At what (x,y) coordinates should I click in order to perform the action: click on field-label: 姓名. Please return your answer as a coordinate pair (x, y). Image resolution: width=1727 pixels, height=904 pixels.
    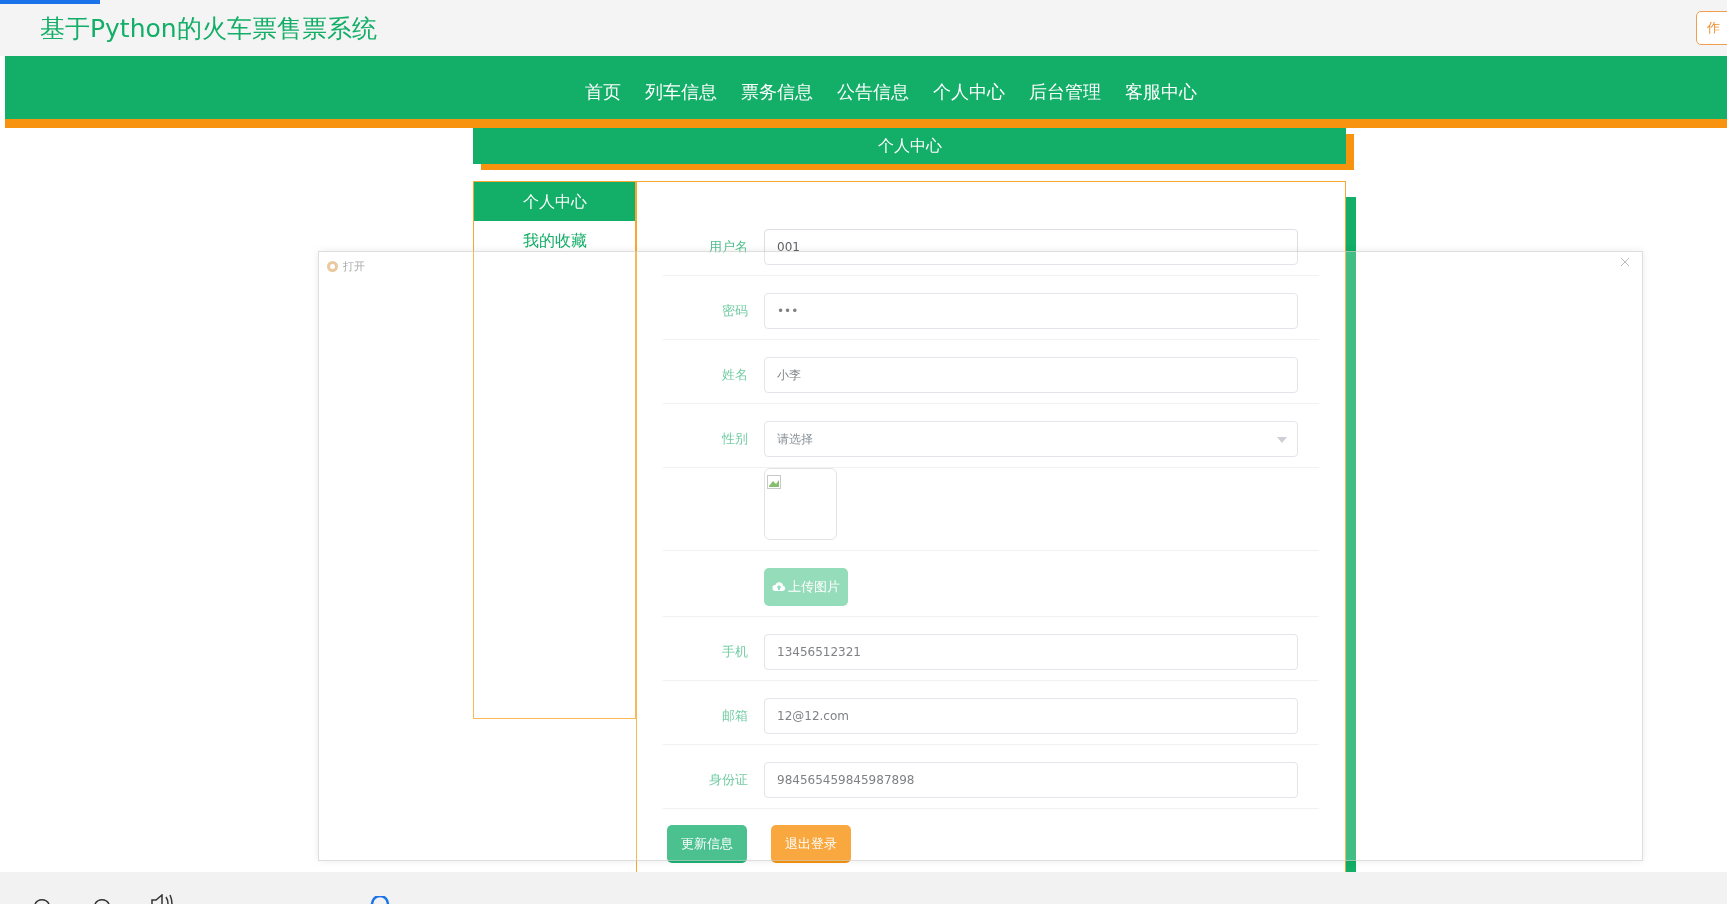
    Looking at the image, I should click on (735, 375).